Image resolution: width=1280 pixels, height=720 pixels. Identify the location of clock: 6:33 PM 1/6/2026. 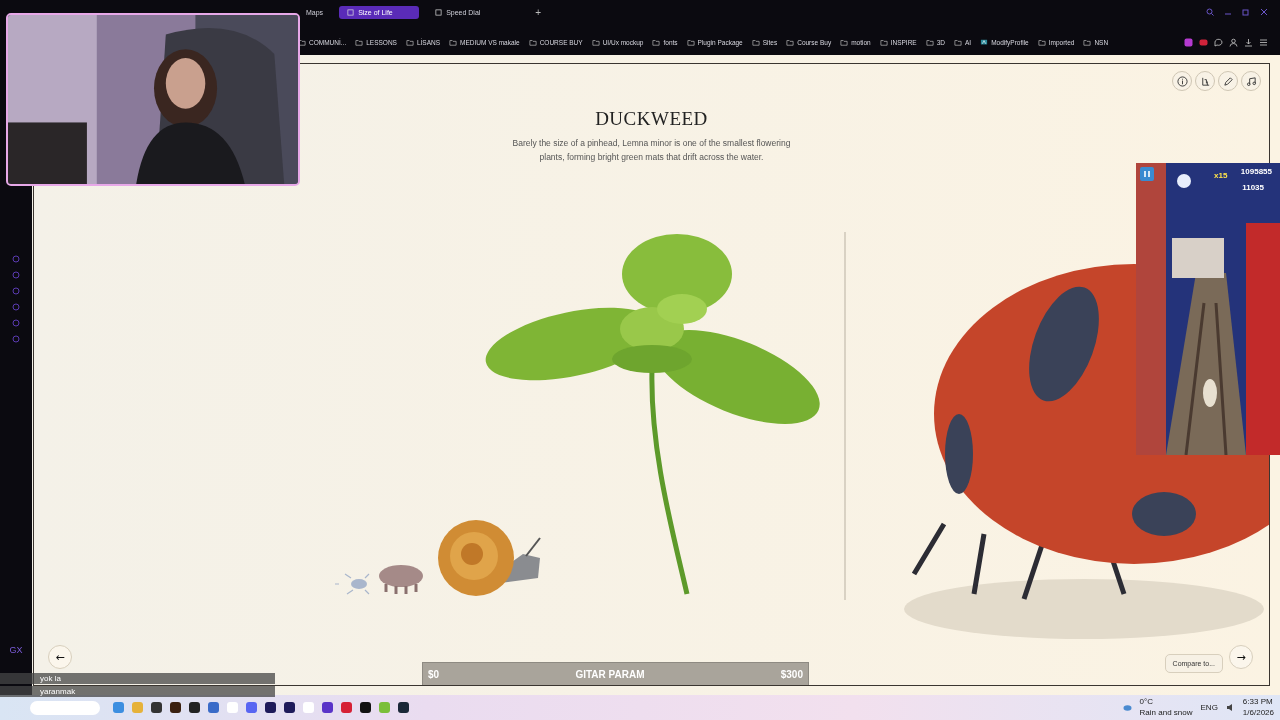
(1258, 707).